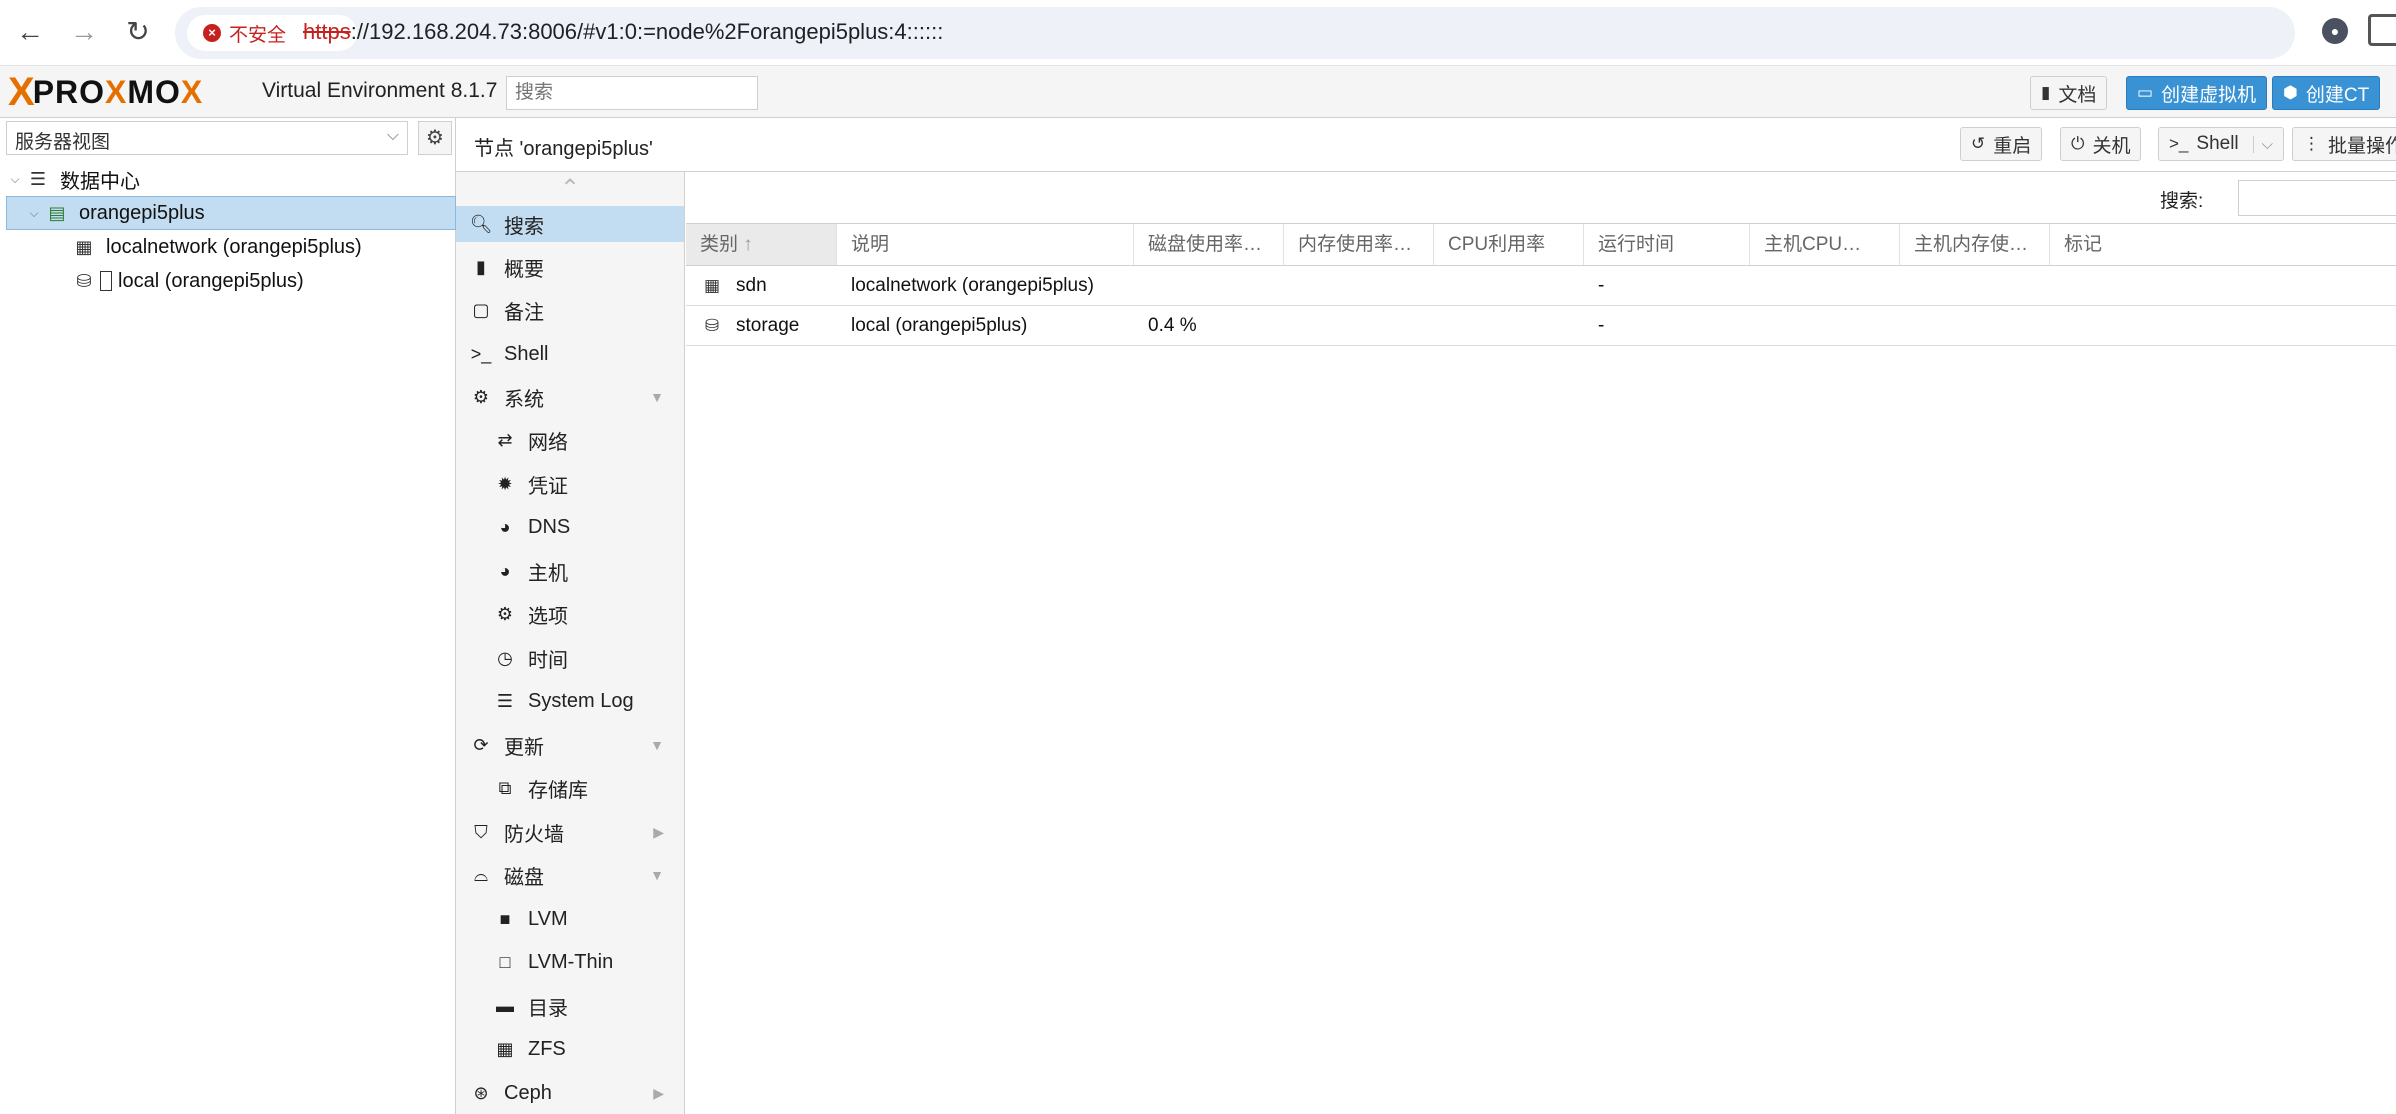  Describe the element at coordinates (2197, 93) in the screenshot. I see `create-vm-button: ▭ 创建虚拟机` at that location.